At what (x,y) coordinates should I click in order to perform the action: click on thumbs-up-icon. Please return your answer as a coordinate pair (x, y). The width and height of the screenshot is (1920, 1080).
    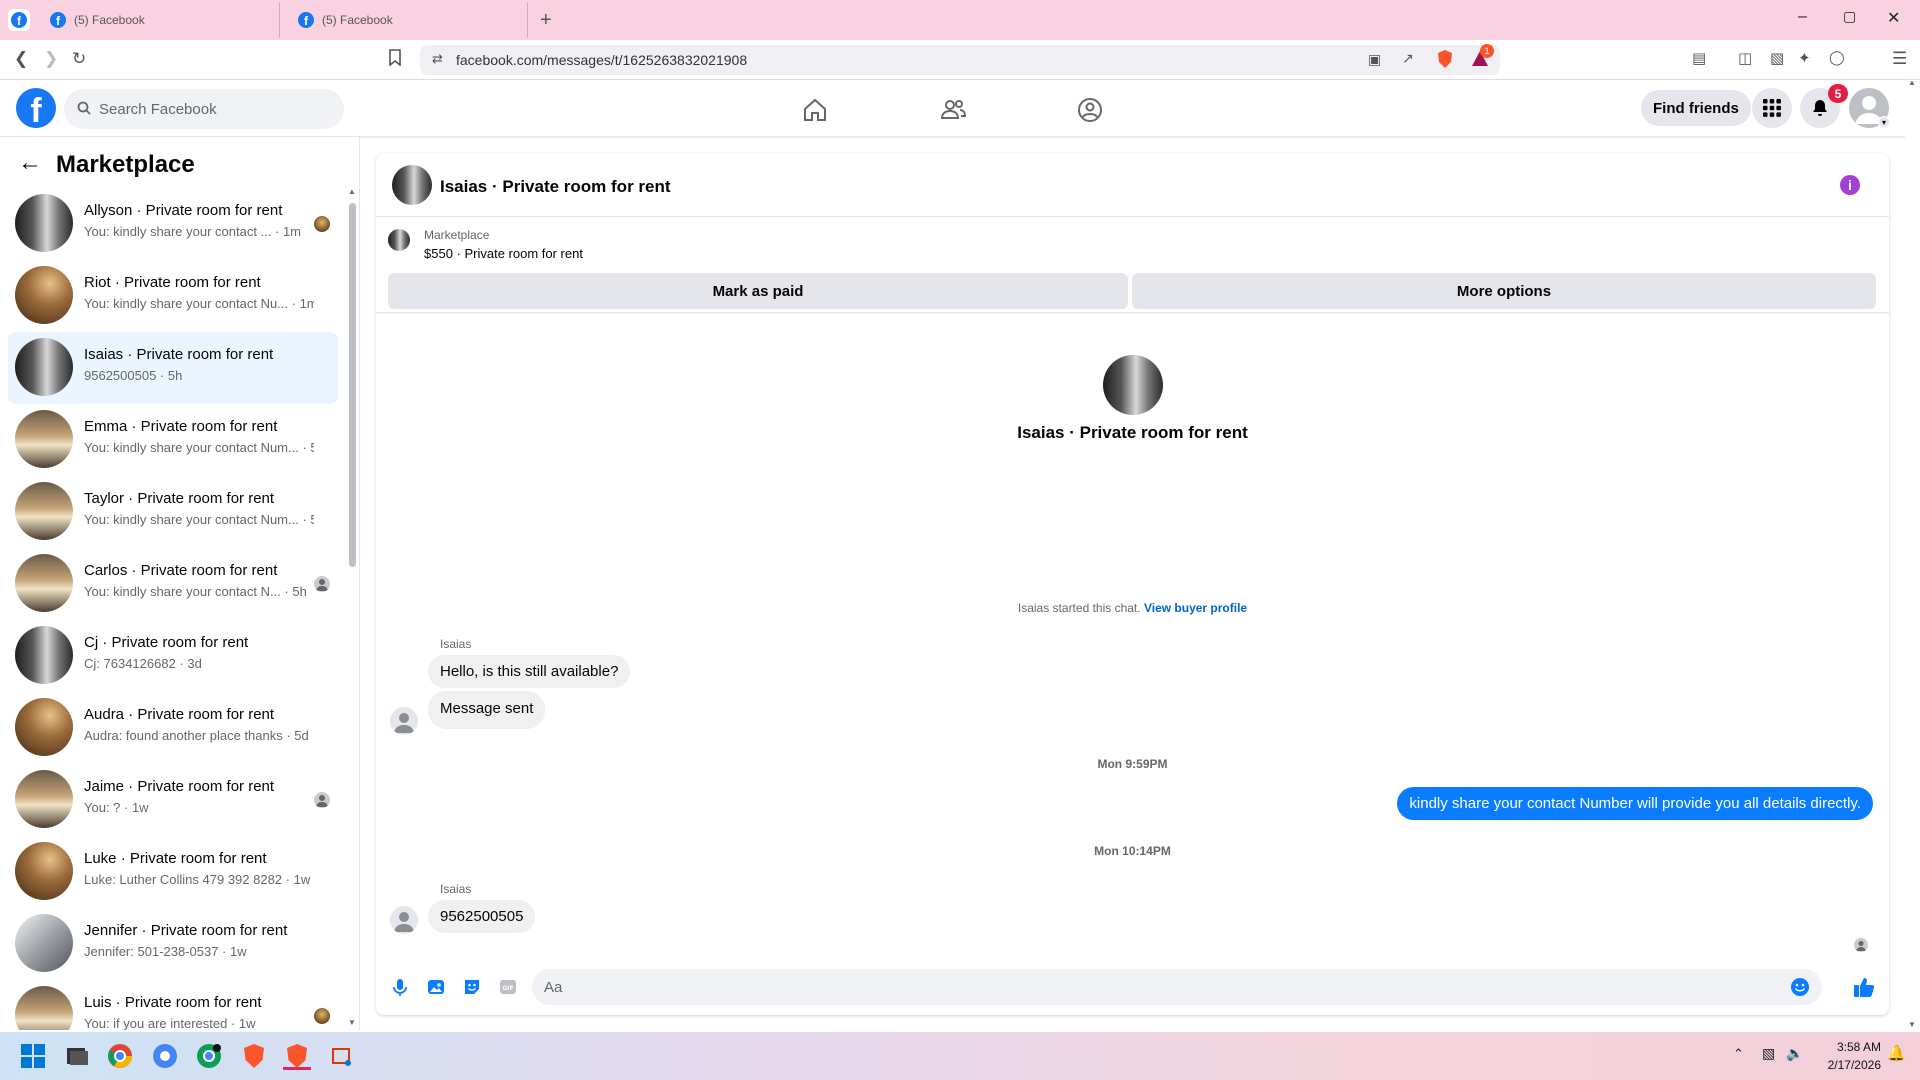
    Looking at the image, I should click on (1864, 987).